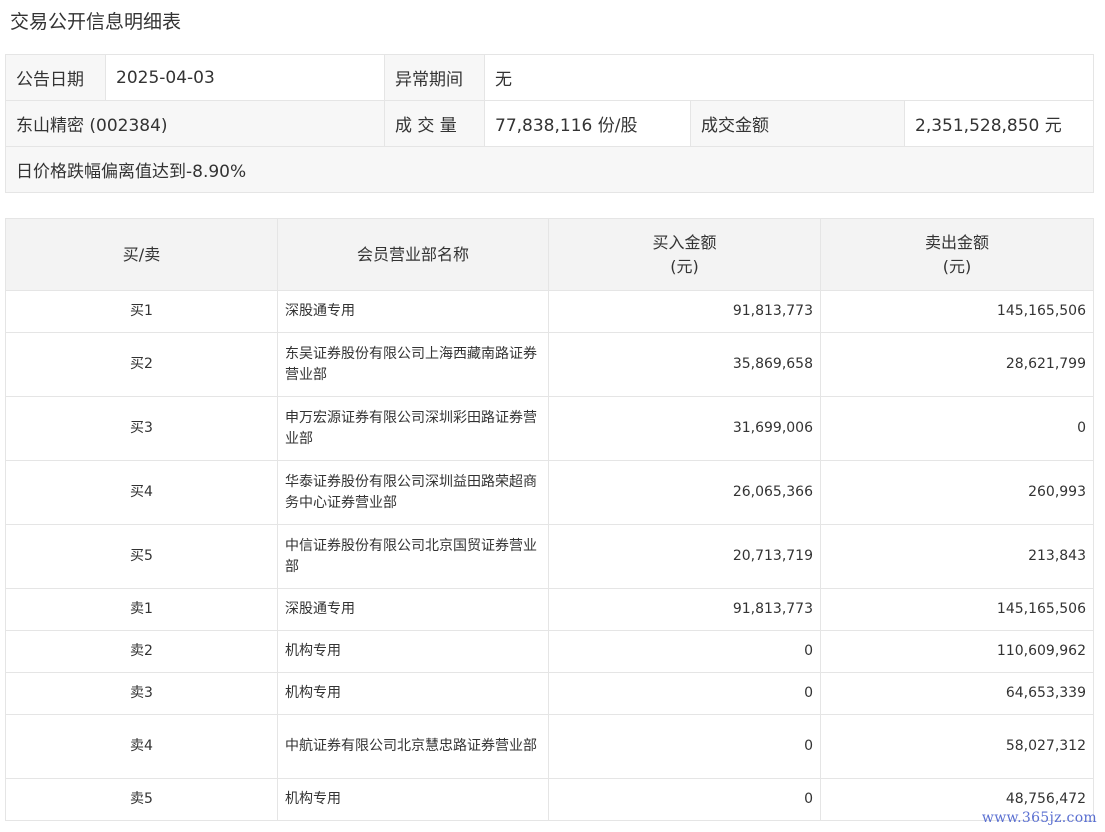 The height and width of the screenshot is (832, 1105). Describe the element at coordinates (141, 651) in the screenshot. I see `row-side: 卖2` at that location.